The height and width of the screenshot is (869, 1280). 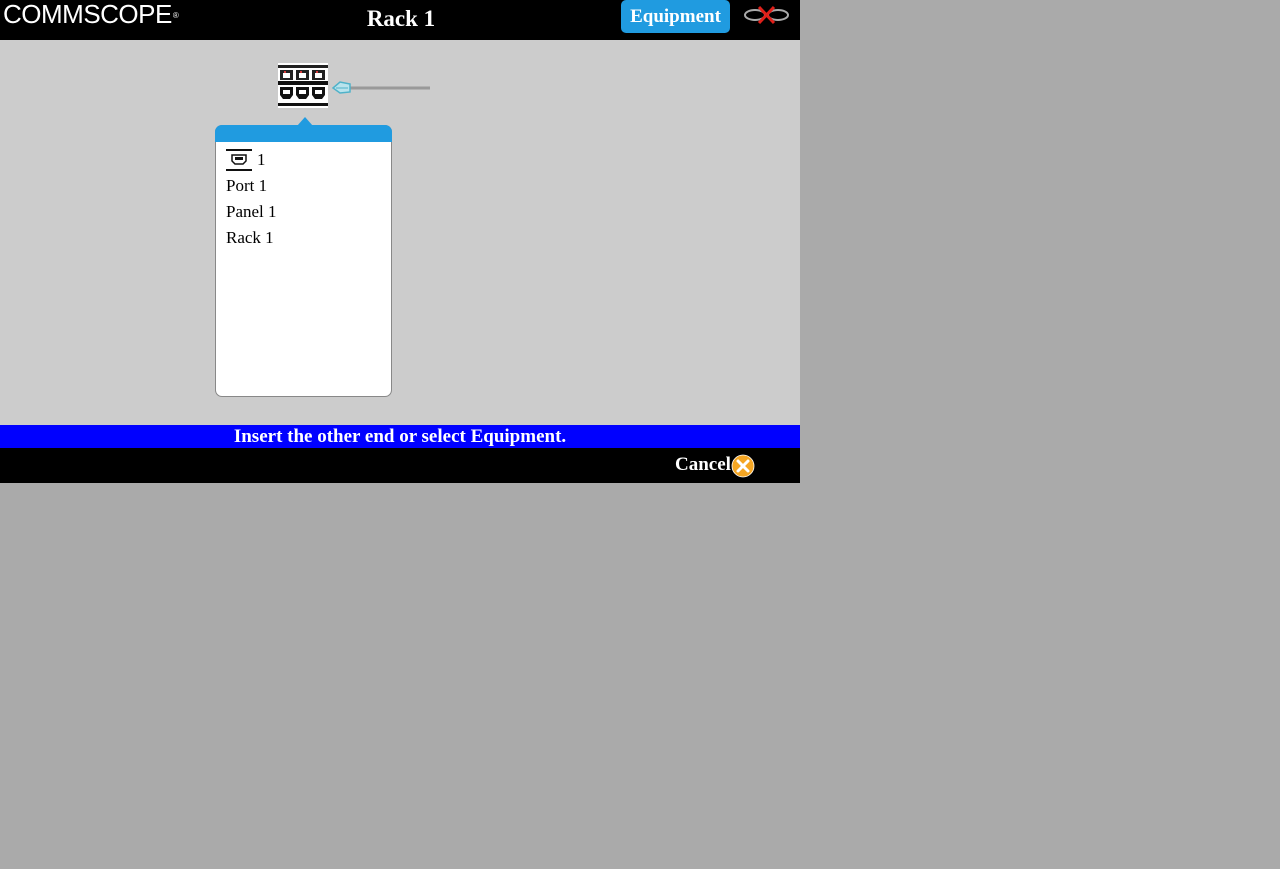 I want to click on popup-pointer, so click(x=305, y=121).